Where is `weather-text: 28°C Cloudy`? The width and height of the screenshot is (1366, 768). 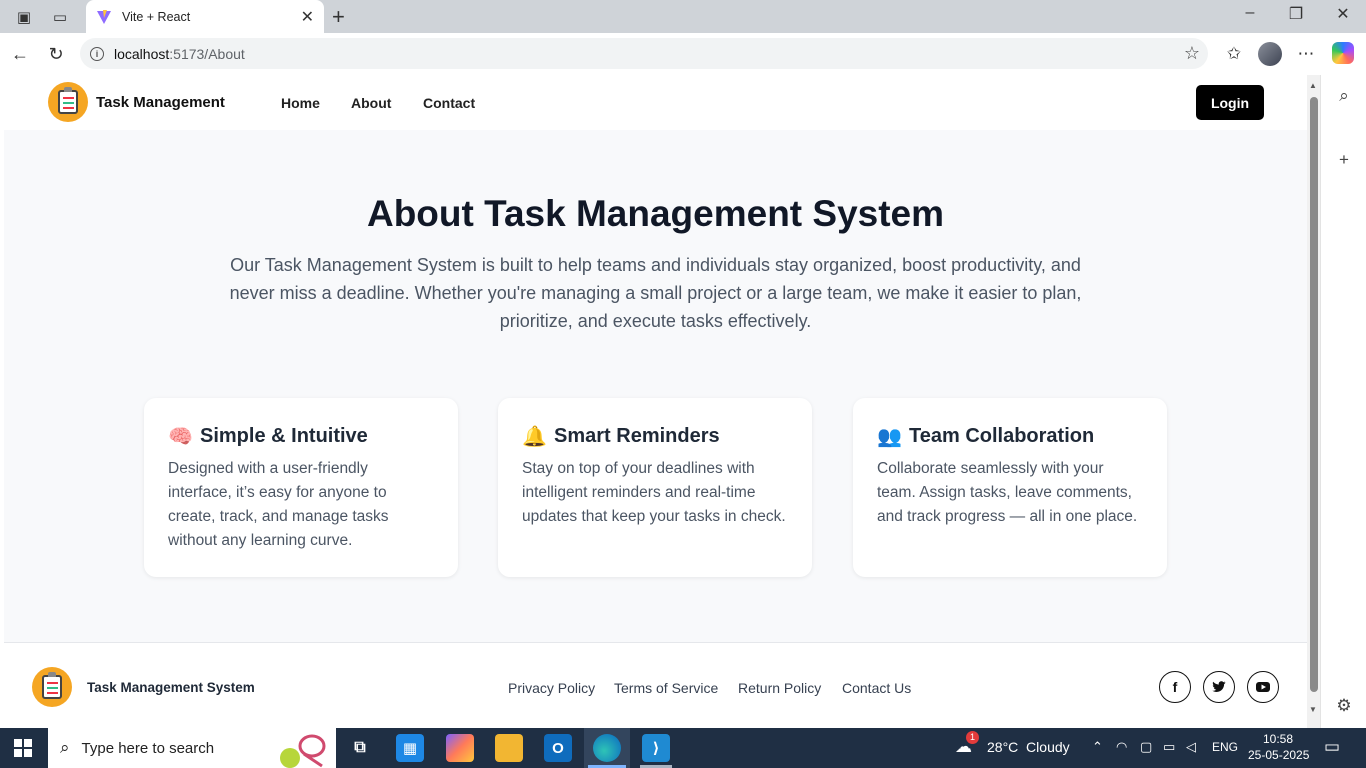
weather-text: 28°C Cloudy is located at coordinates (1028, 747).